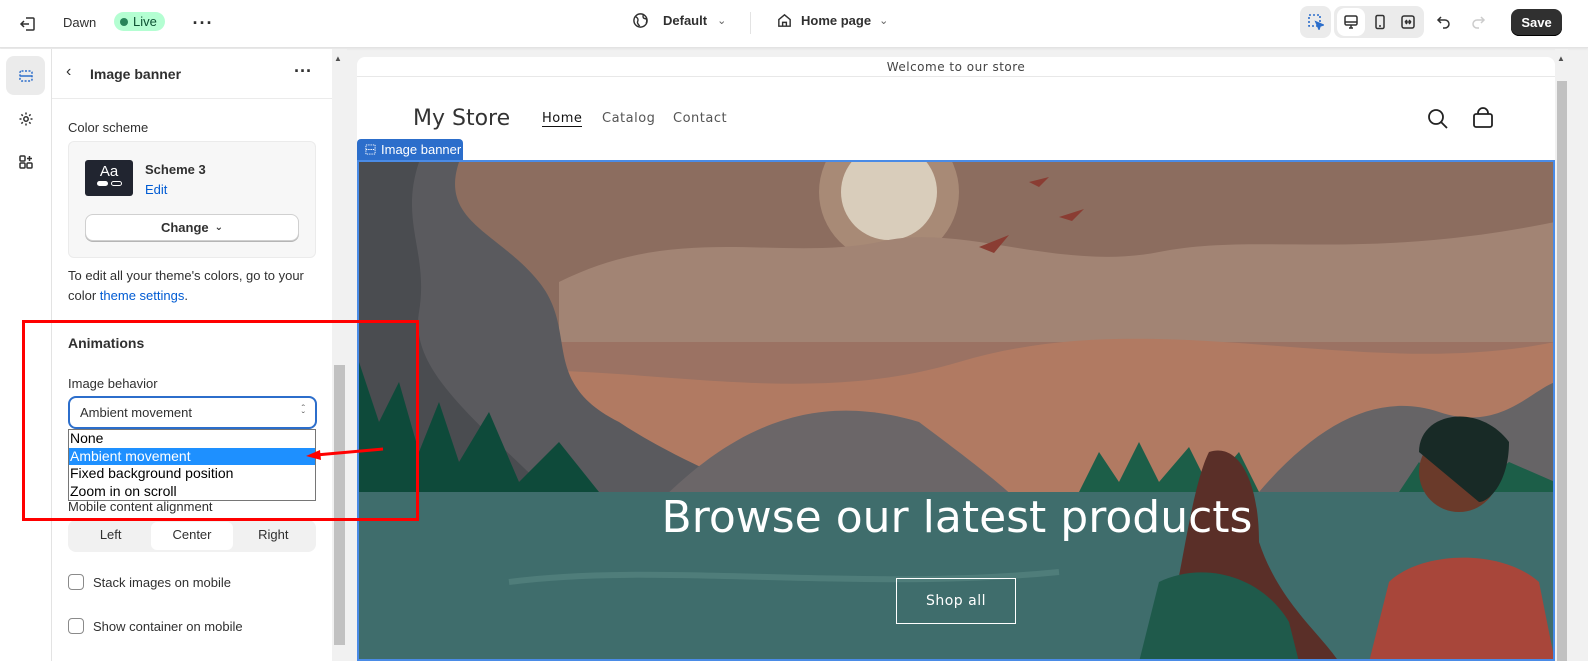 This screenshot has width=1588, height=661. What do you see at coordinates (421, 149) in the screenshot?
I see `section-label: Image banner` at bounding box center [421, 149].